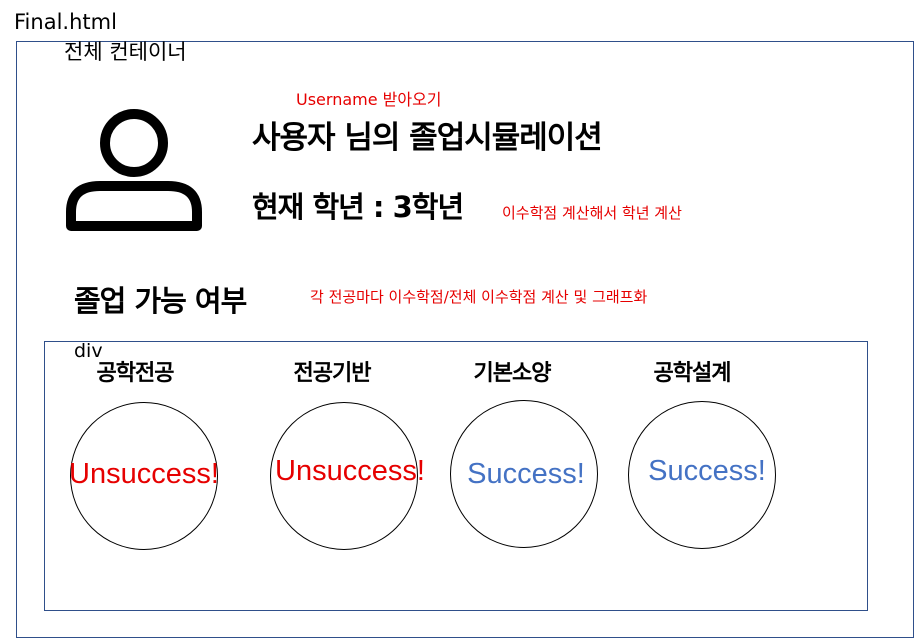  What do you see at coordinates (692, 373) in the screenshot?
I see `category-label-engineering-design: 공학설계` at bounding box center [692, 373].